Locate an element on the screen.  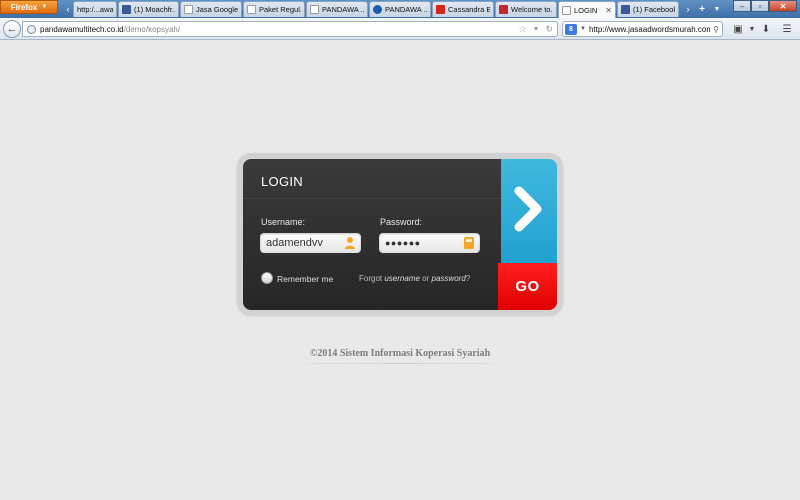
url-path: /demo/kopsyah/ is located at coordinates (152, 29).